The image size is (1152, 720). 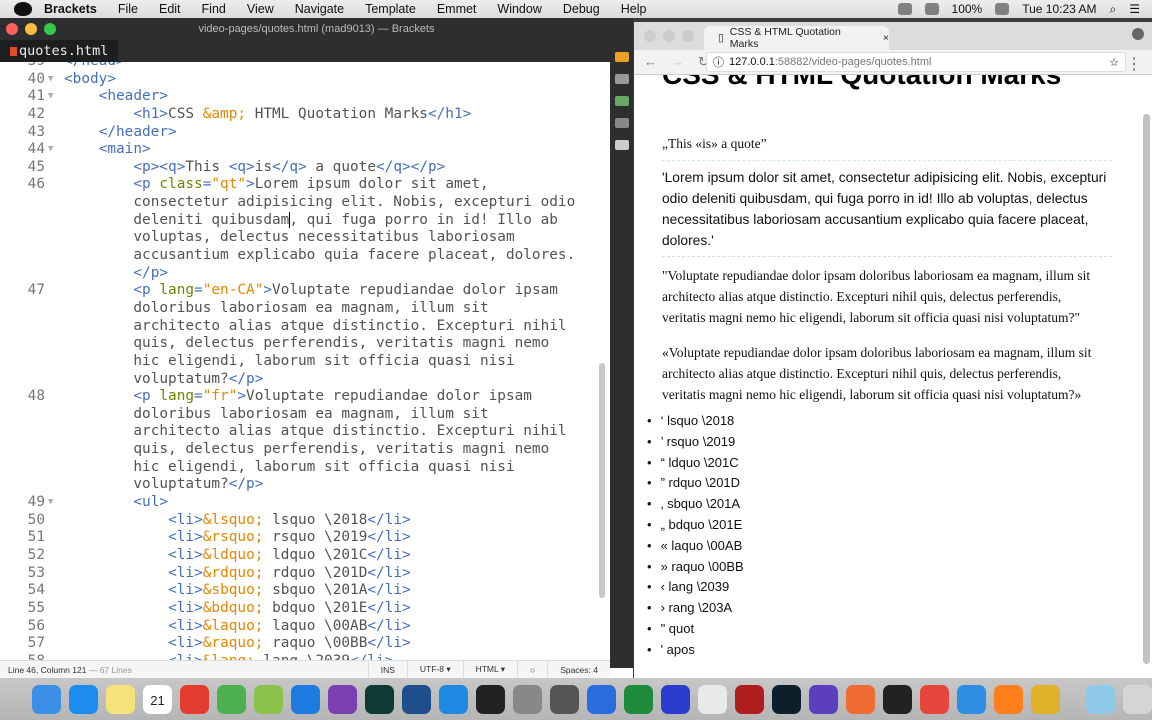 What do you see at coordinates (581, 9) in the screenshot?
I see `menu-debug: Debug` at bounding box center [581, 9].